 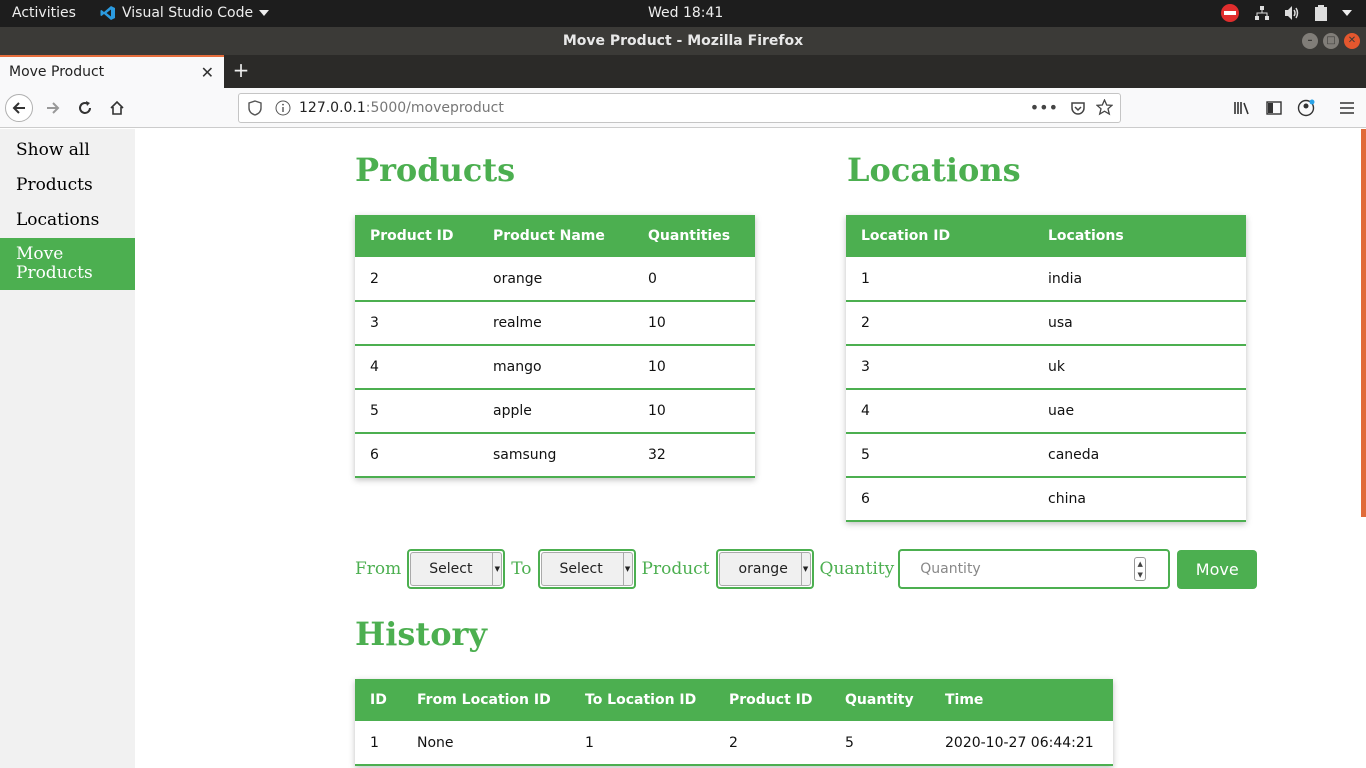 What do you see at coordinates (1104, 109) in the screenshot?
I see `bookmark-star-icon` at bounding box center [1104, 109].